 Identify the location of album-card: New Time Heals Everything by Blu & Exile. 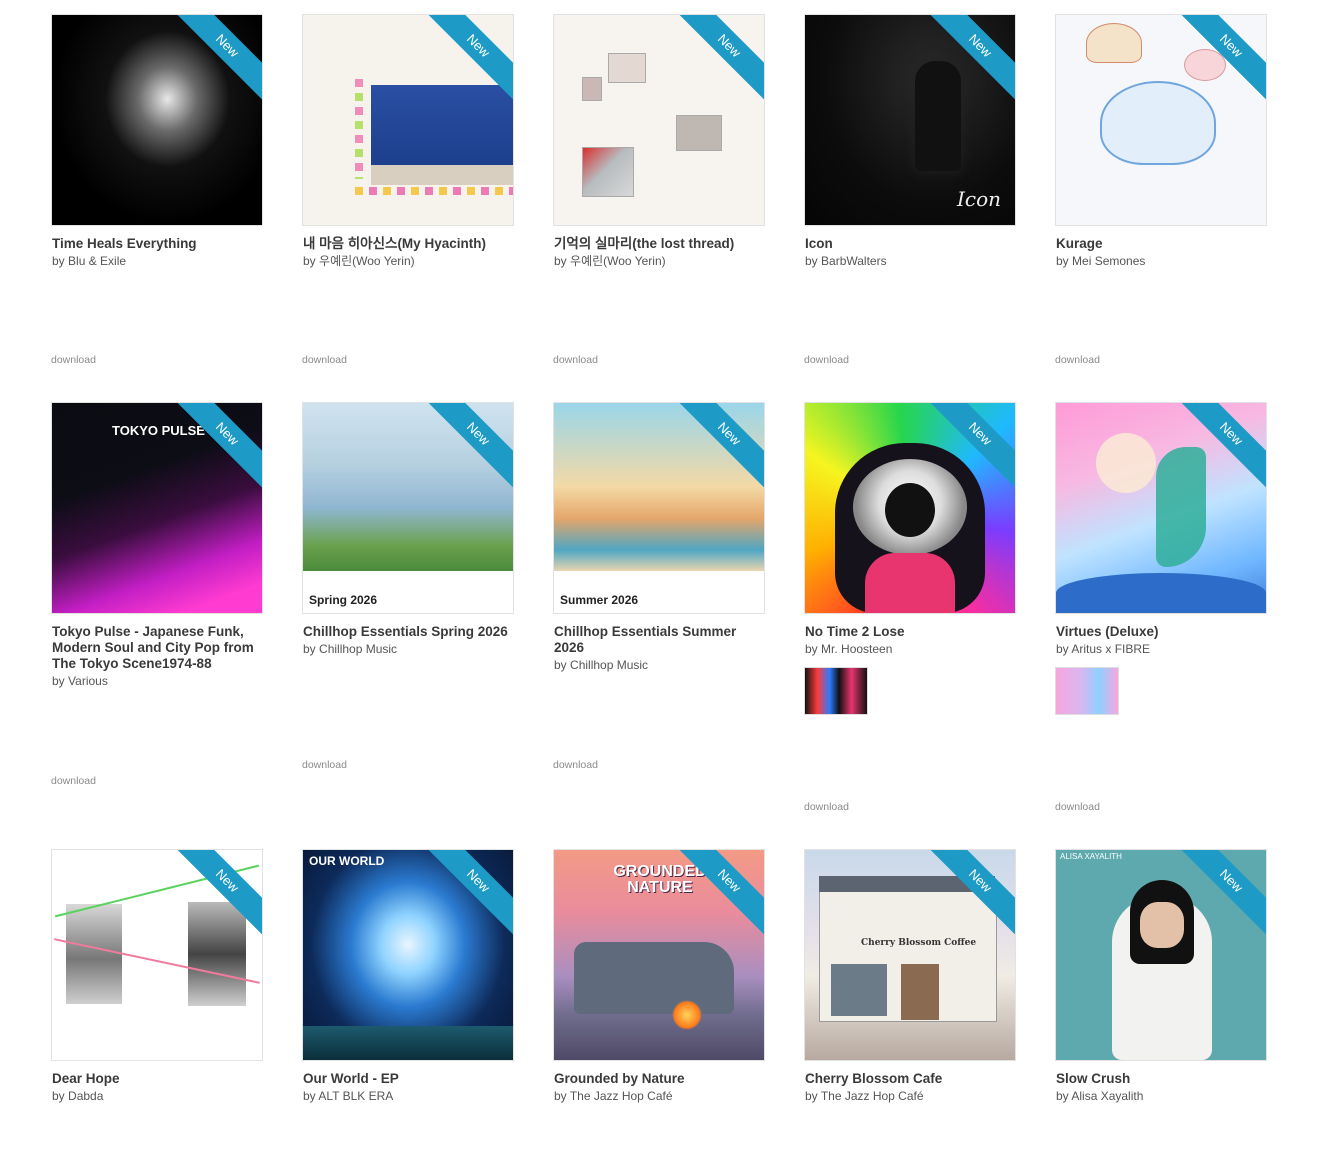
(157, 141).